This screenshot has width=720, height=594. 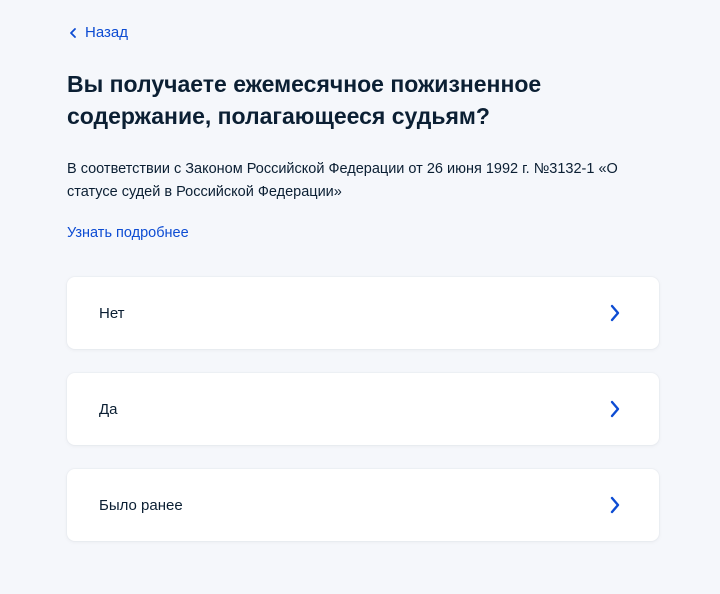 I want to click on back-link: Назад, so click(x=97, y=33).